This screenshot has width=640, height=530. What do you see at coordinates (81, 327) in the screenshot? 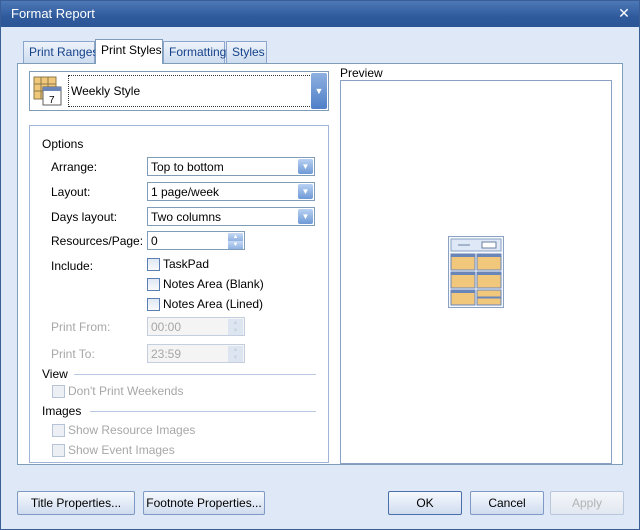
I see `print-from-label: Print From:` at bounding box center [81, 327].